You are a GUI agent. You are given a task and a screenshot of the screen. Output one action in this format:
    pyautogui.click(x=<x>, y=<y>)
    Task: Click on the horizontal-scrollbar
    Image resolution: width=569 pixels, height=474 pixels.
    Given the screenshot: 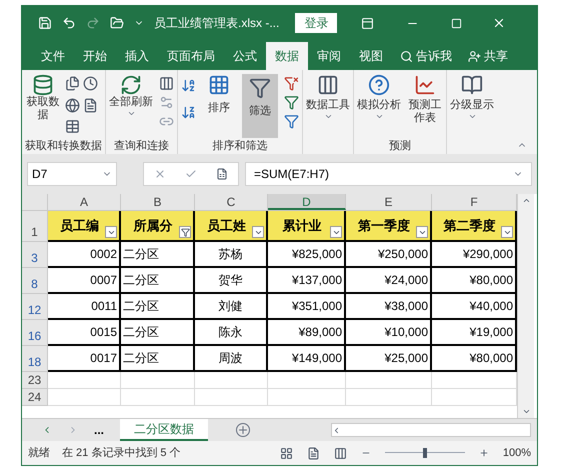 What is the action you would take?
    pyautogui.click(x=431, y=430)
    